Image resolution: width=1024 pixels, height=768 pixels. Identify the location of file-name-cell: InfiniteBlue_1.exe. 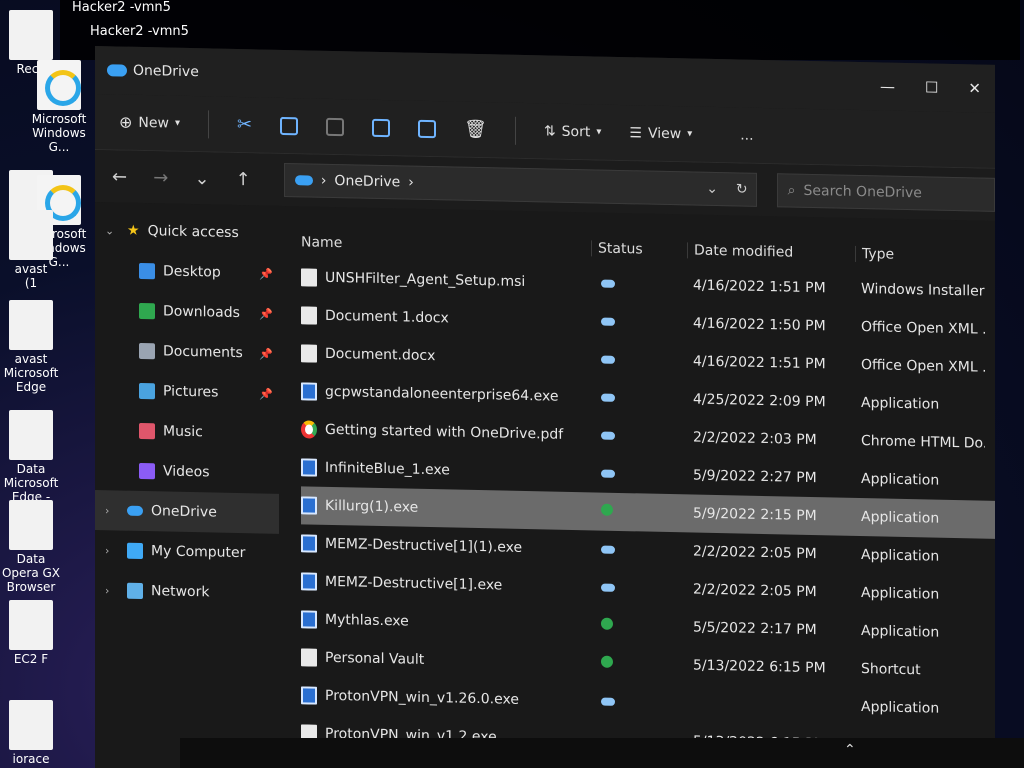
(446, 470).